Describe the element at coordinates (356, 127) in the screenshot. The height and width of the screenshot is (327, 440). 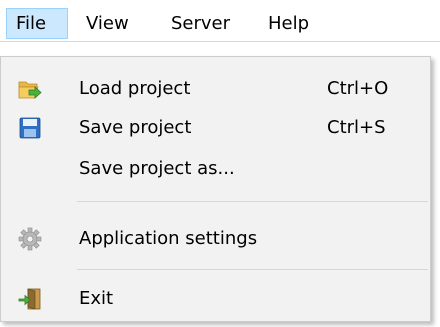
I see `save-project-shortcut: Ctrl+S` at that location.